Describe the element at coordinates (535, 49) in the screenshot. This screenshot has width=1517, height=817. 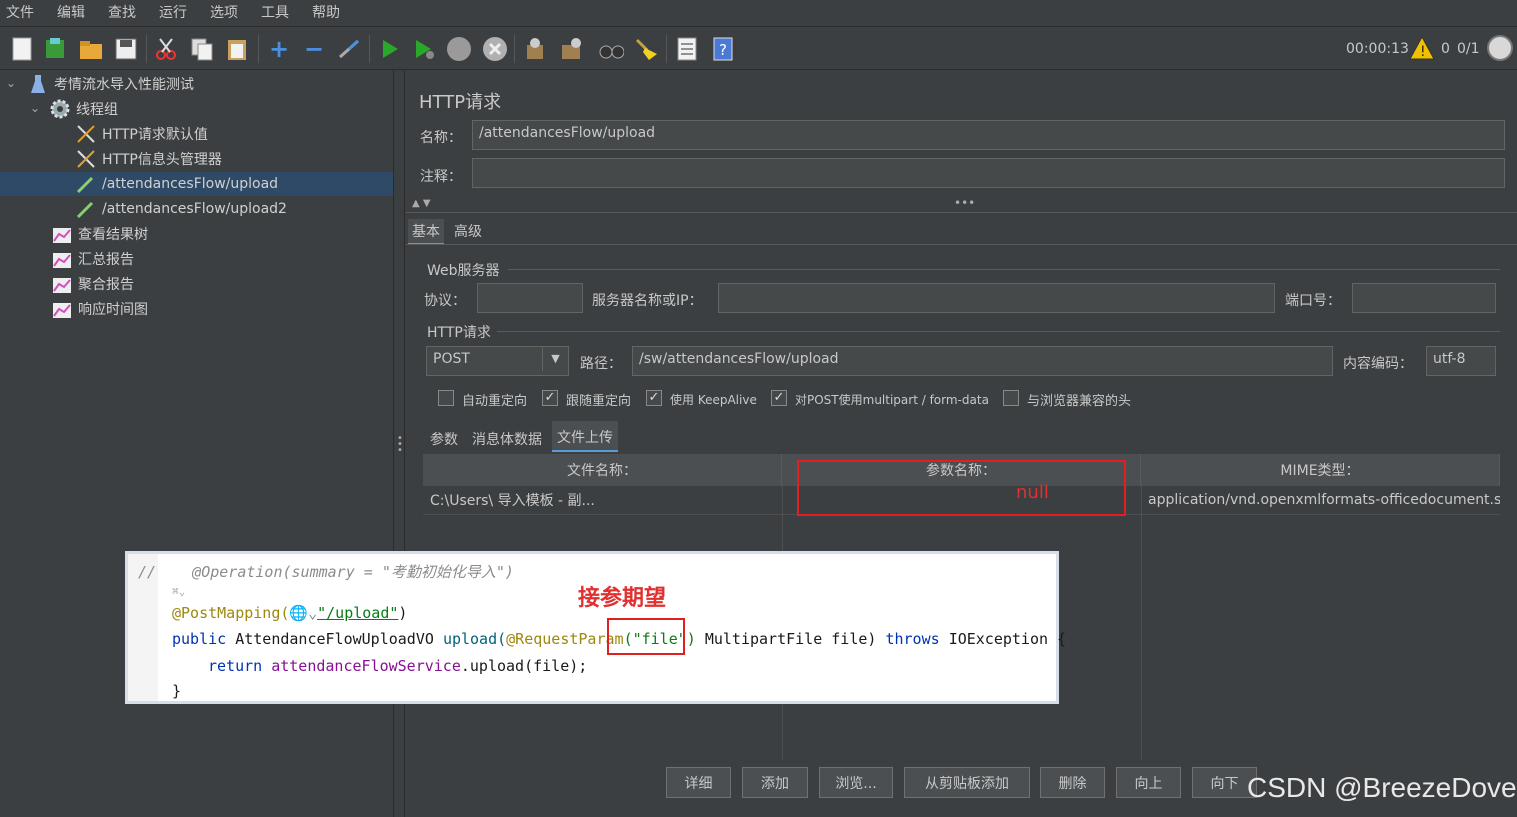
I see `clear-icon` at that location.